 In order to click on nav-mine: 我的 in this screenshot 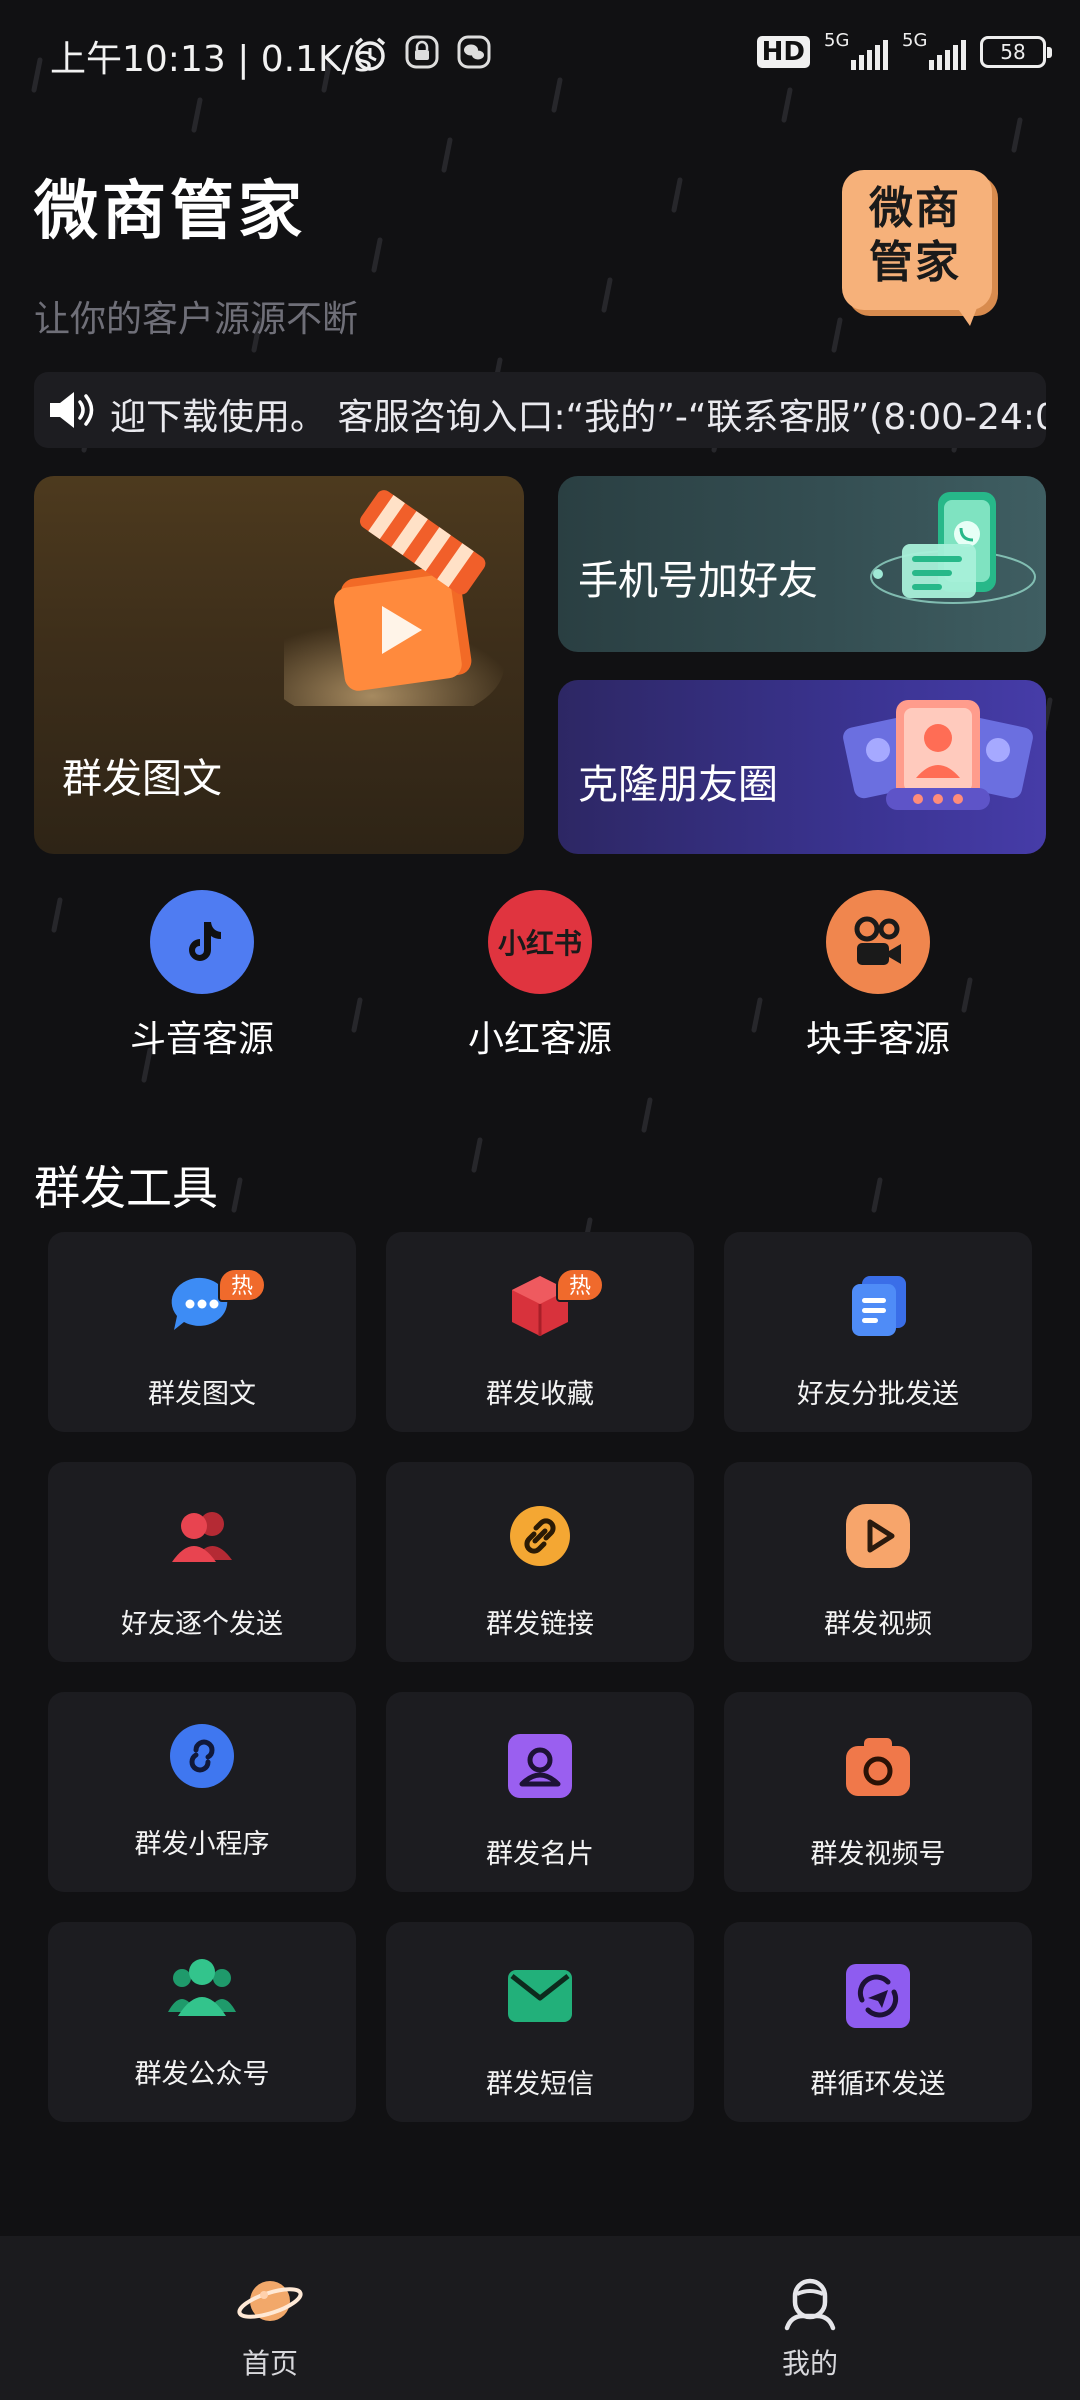, I will do `click(810, 2326)`.